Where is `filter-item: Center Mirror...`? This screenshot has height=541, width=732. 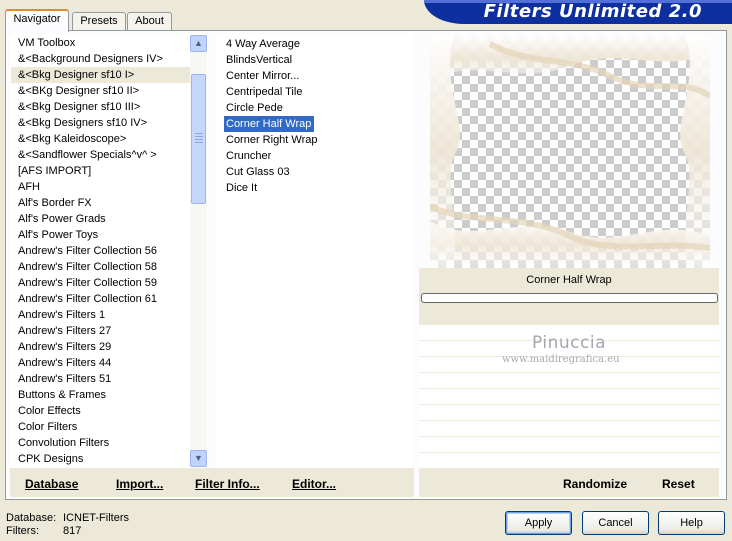
filter-item: Center Mirror... is located at coordinates (269, 76).